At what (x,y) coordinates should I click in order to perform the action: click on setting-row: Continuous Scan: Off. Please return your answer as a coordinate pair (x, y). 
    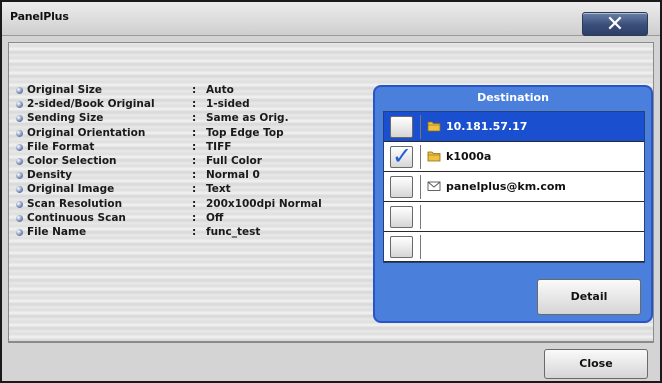
    Looking at the image, I should click on (181, 219).